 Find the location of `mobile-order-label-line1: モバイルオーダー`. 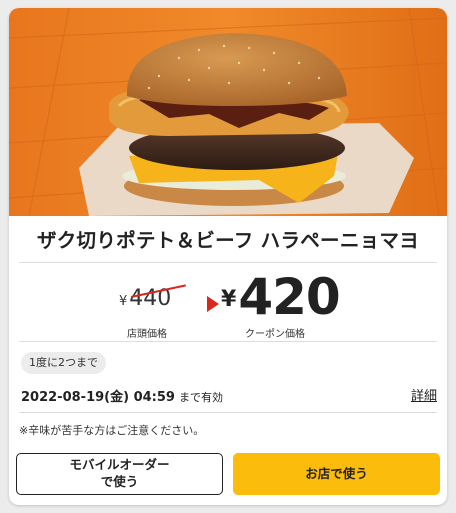

mobile-order-label-line1: モバイルオーダー is located at coordinates (119, 465).